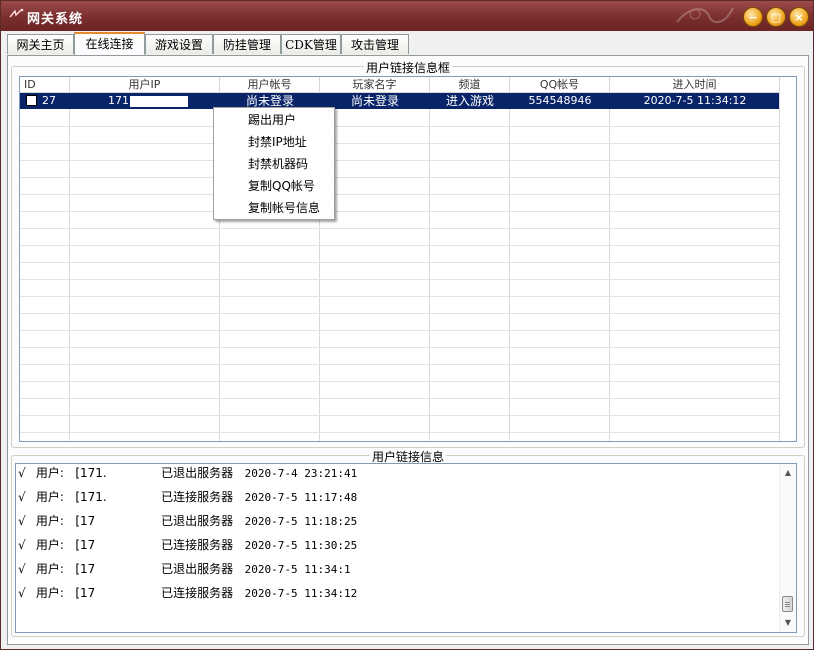  What do you see at coordinates (560, 100) in the screenshot?
I see `row-qq: 554548946` at bounding box center [560, 100].